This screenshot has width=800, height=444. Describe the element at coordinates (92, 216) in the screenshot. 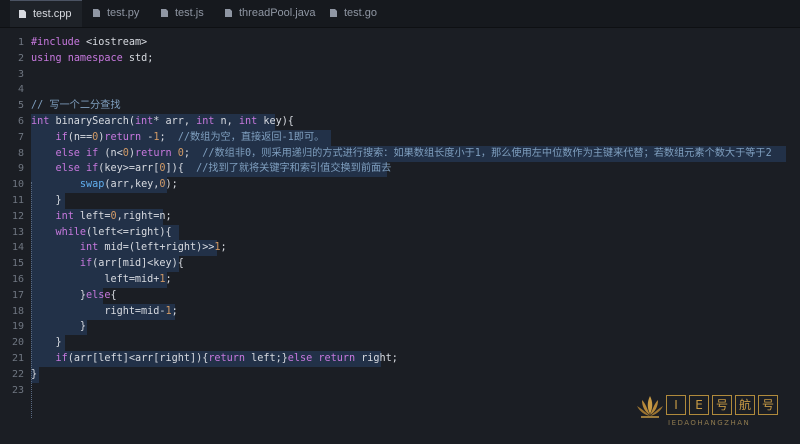

I see `code-token: left=` at that location.